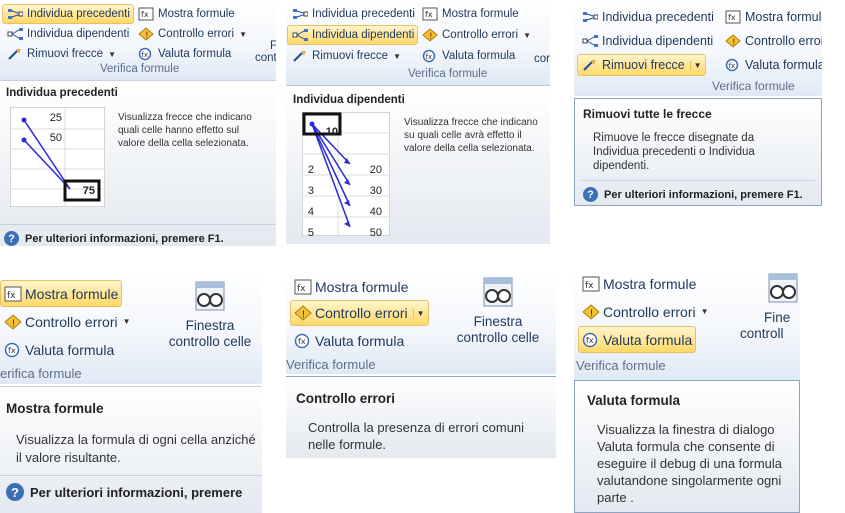 This screenshot has width=845, height=513. What do you see at coordinates (55, 408) in the screenshot?
I see `tooltip-title: Mostra formule` at bounding box center [55, 408].